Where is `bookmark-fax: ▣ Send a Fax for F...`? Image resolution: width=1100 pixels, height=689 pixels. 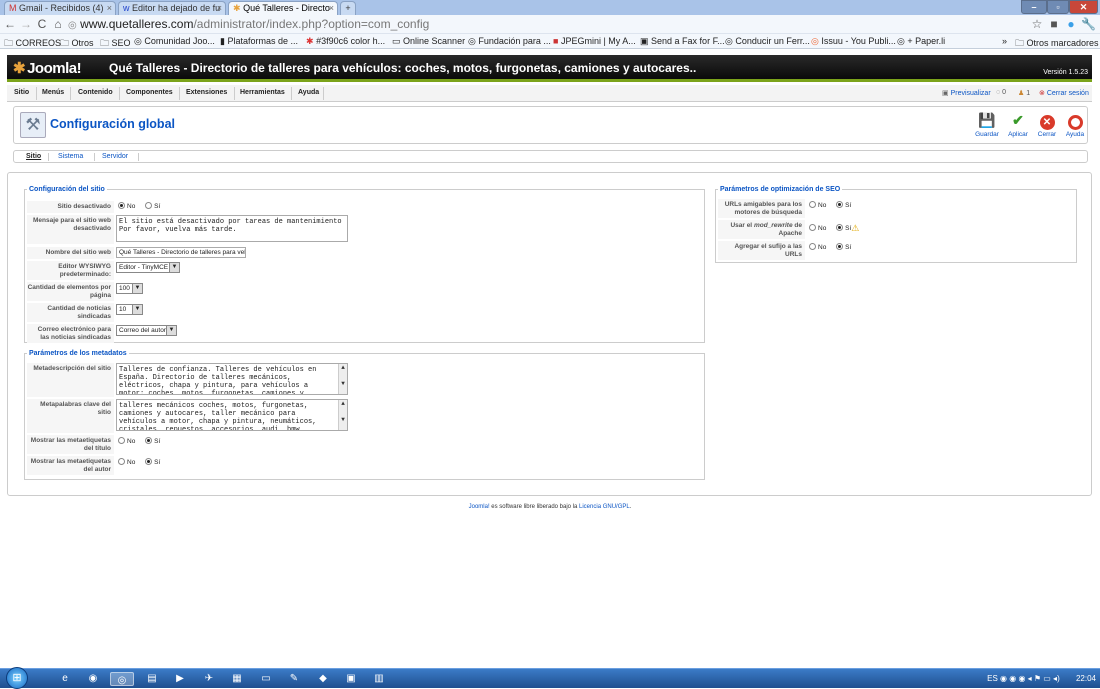
bookmark-fax: ▣ Send a Fax for F... is located at coordinates (682, 41).